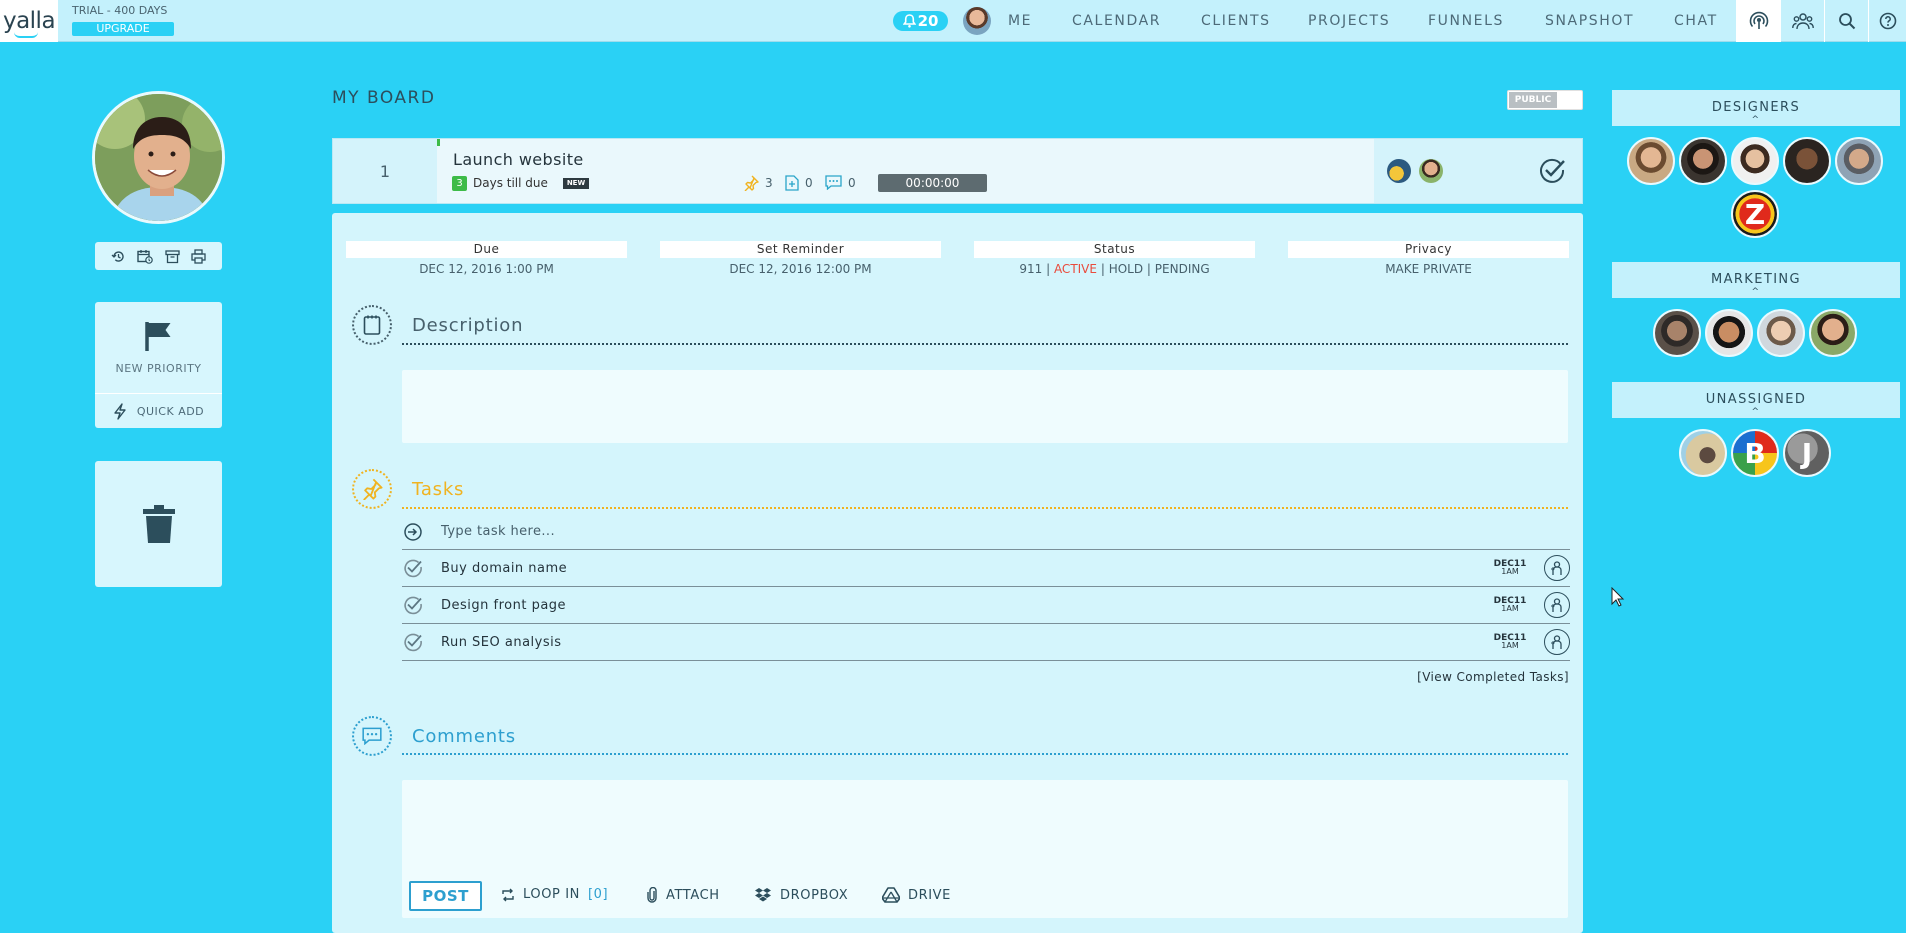 The height and width of the screenshot is (933, 1906). Describe the element at coordinates (1589, 21) in the screenshot. I see `nav-snapshot: SNAPSHOT` at that location.